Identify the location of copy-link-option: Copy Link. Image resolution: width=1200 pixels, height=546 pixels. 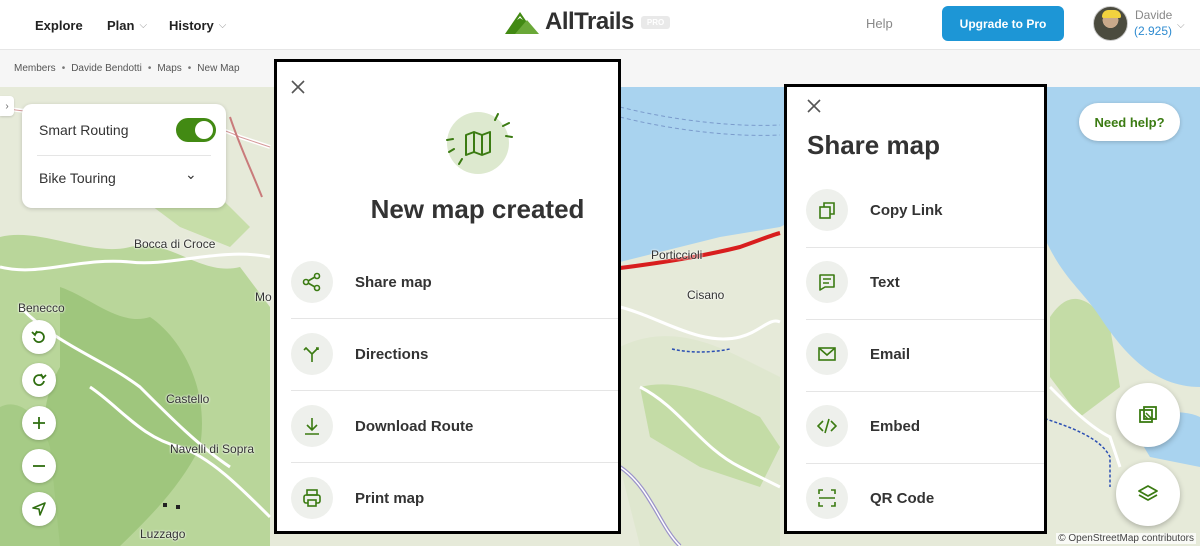
(926, 210).